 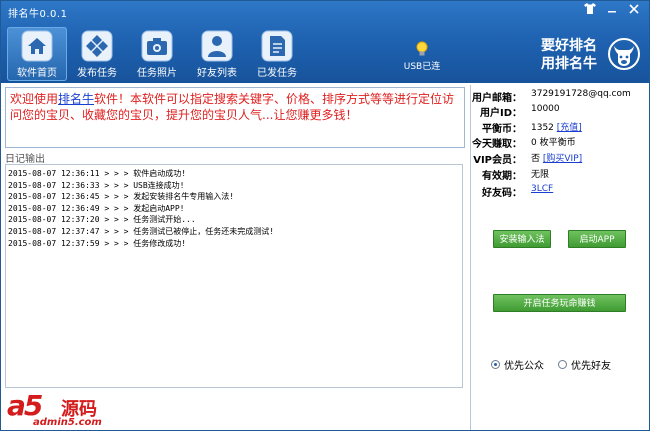 I want to click on coin-value: 1352, so click(x=542, y=128).